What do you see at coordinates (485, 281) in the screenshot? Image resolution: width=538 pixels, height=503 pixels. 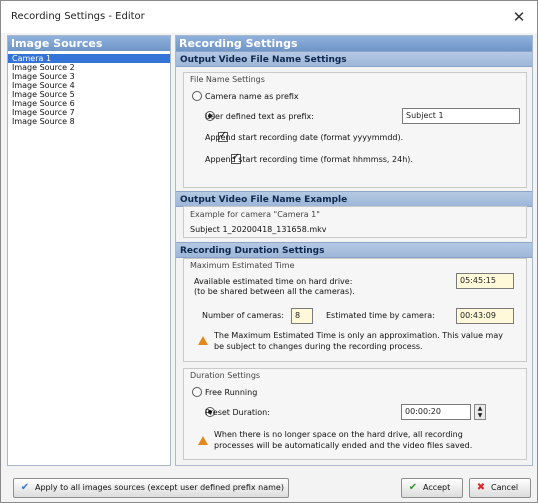 I see `available-time-value: 05:45:15` at bounding box center [485, 281].